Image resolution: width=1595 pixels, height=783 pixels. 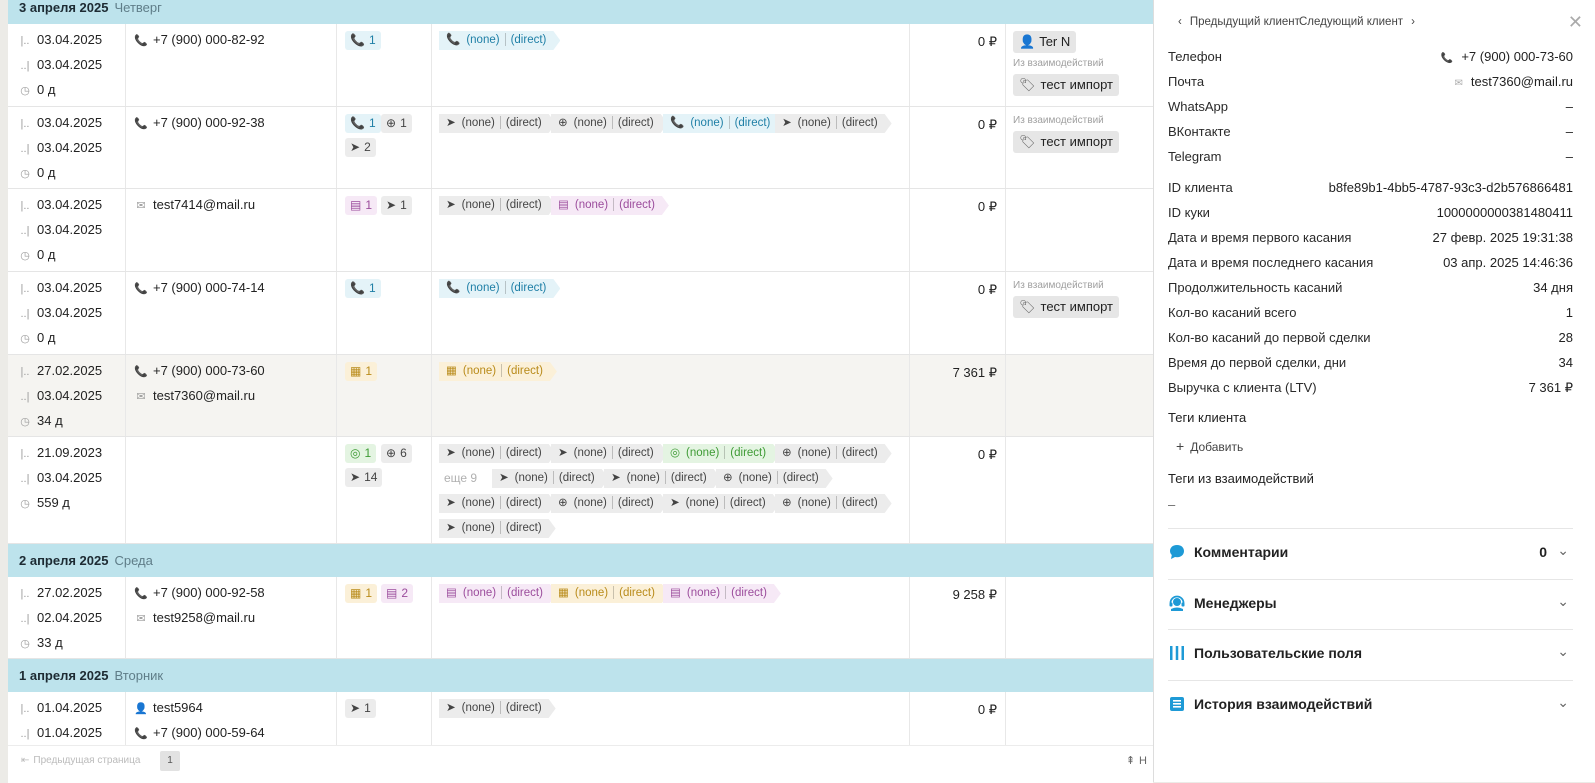 What do you see at coordinates (209, 732) in the screenshot?
I see `contact-value: +7 (900) 000-59-64` at bounding box center [209, 732].